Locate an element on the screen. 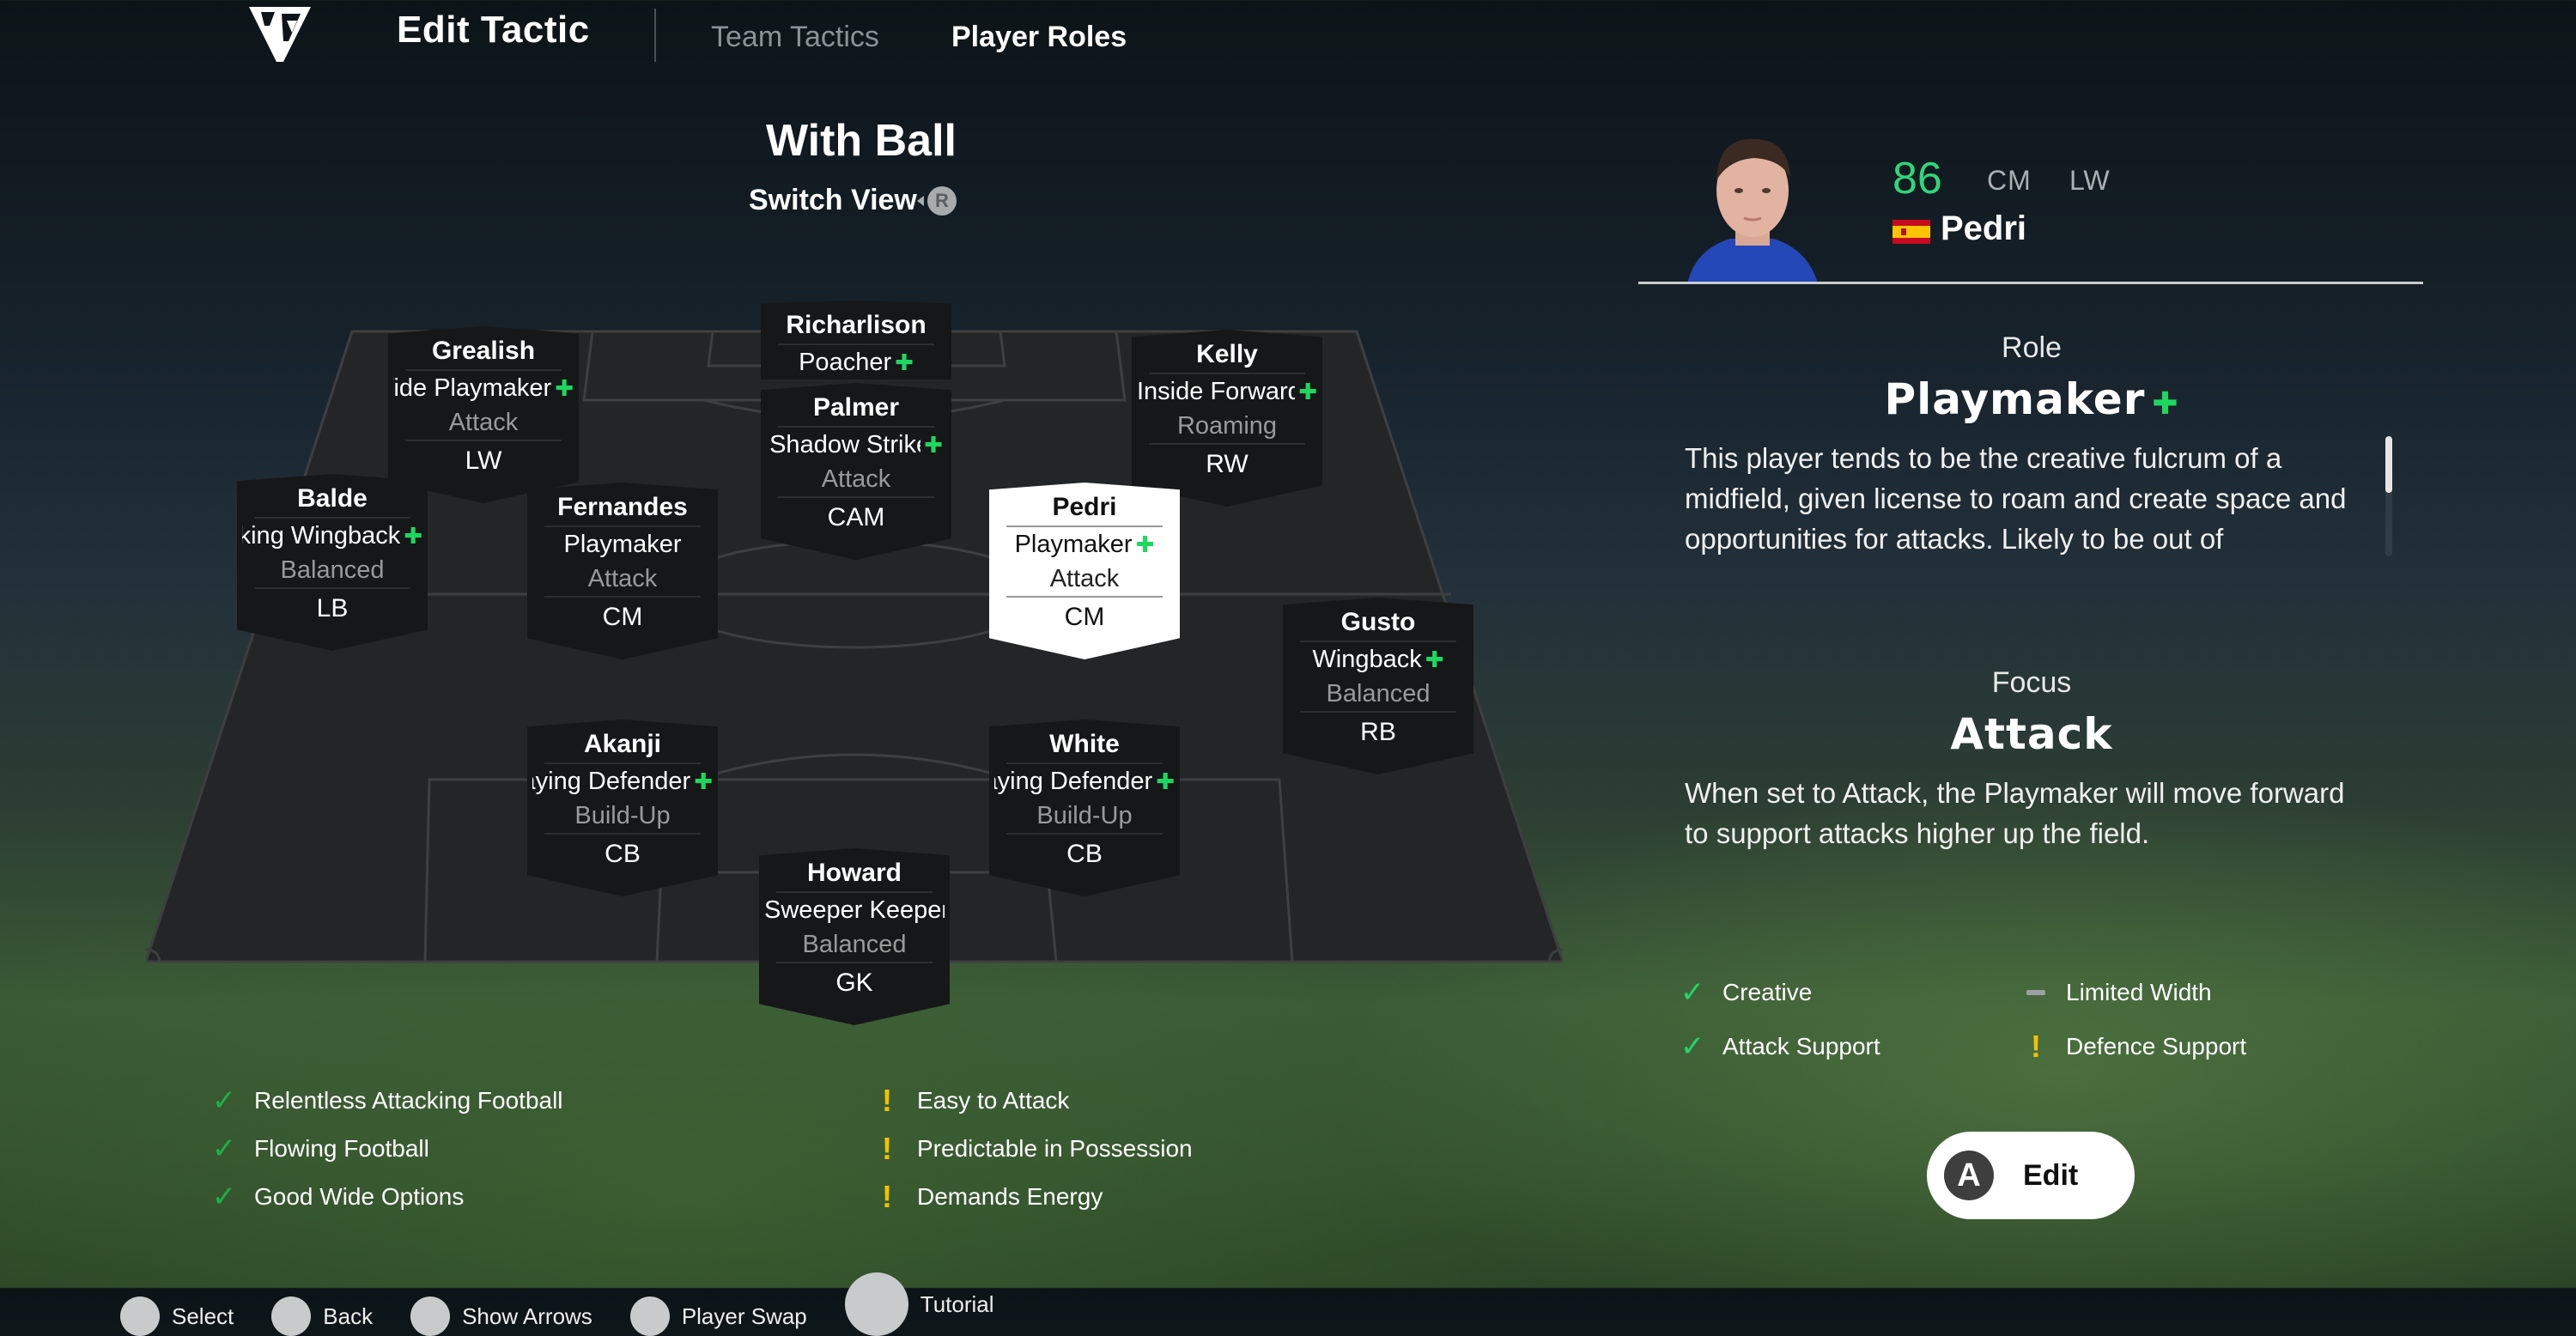 The image size is (2576, 1336). player-name: Gusto is located at coordinates (1378, 622).